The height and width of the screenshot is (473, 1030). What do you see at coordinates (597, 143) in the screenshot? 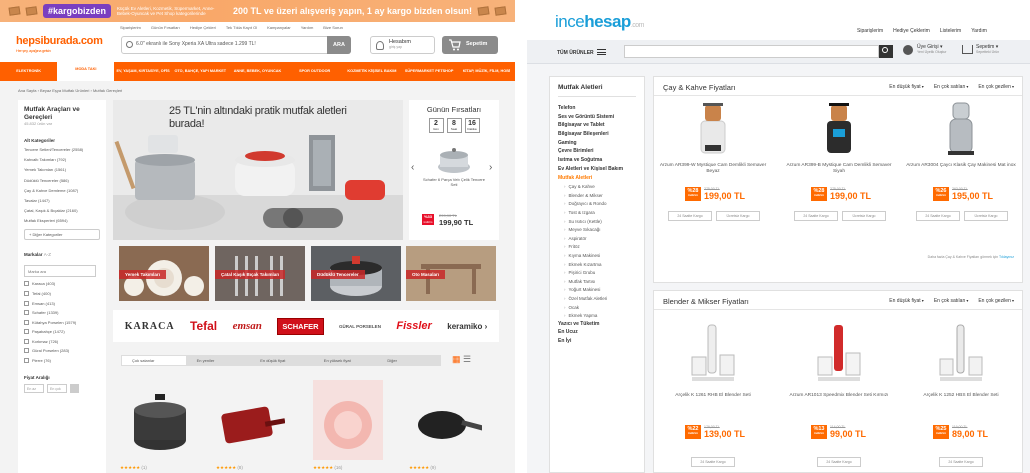
I see `category-link: Gaming` at bounding box center [597, 143].